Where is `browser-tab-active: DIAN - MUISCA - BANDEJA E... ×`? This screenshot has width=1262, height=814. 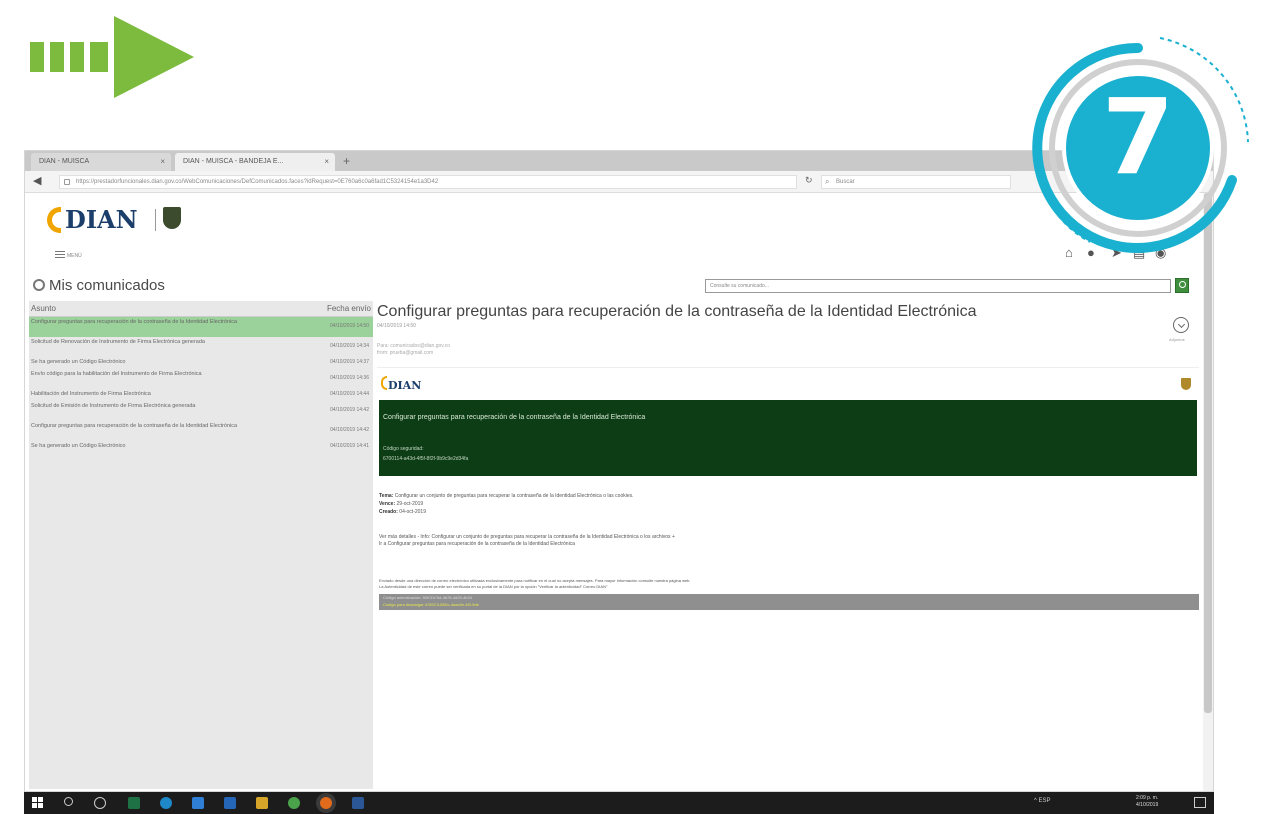
browser-tab-active: DIAN - MUISCA - BANDEJA E... × is located at coordinates (255, 162).